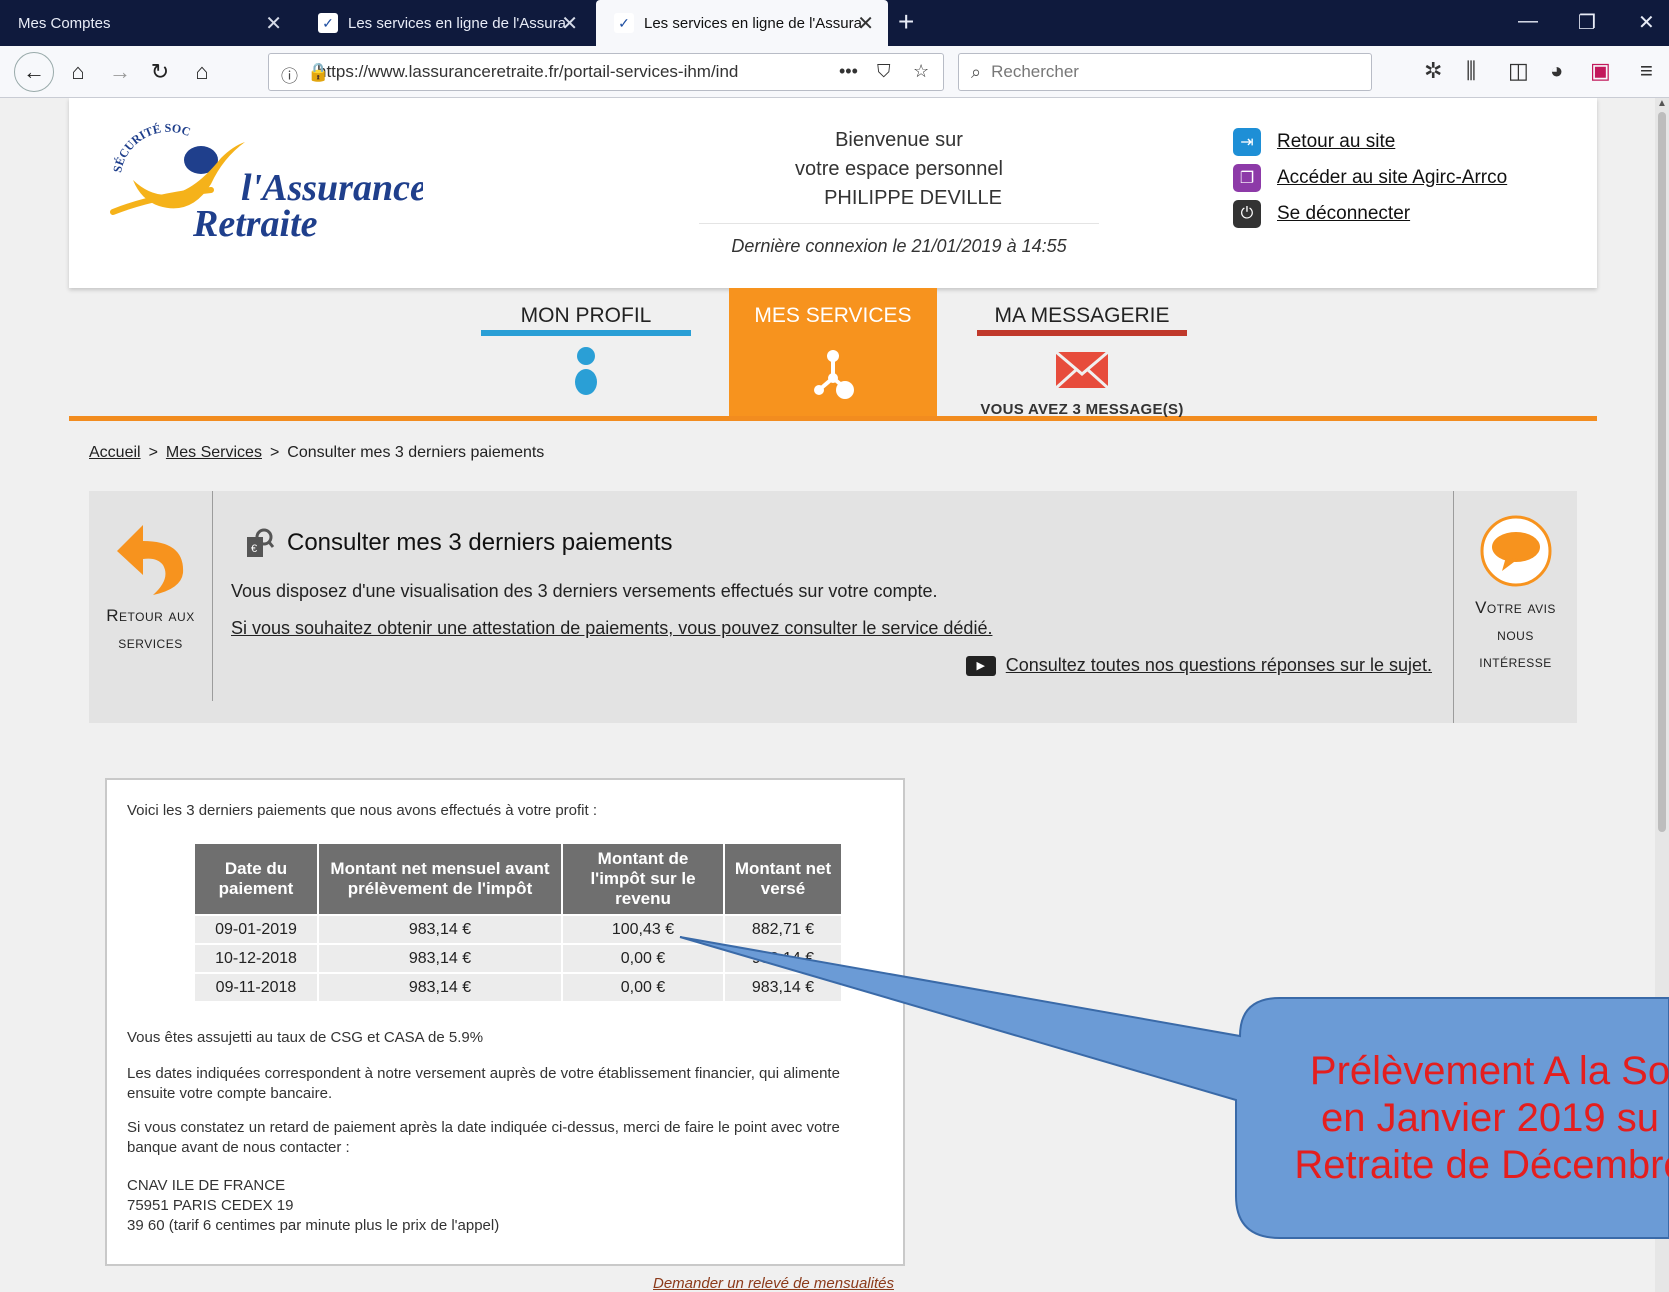 This screenshot has width=1669, height=1292. Describe the element at coordinates (833, 315) in the screenshot. I see `tab-label: MES SERVICES` at that location.